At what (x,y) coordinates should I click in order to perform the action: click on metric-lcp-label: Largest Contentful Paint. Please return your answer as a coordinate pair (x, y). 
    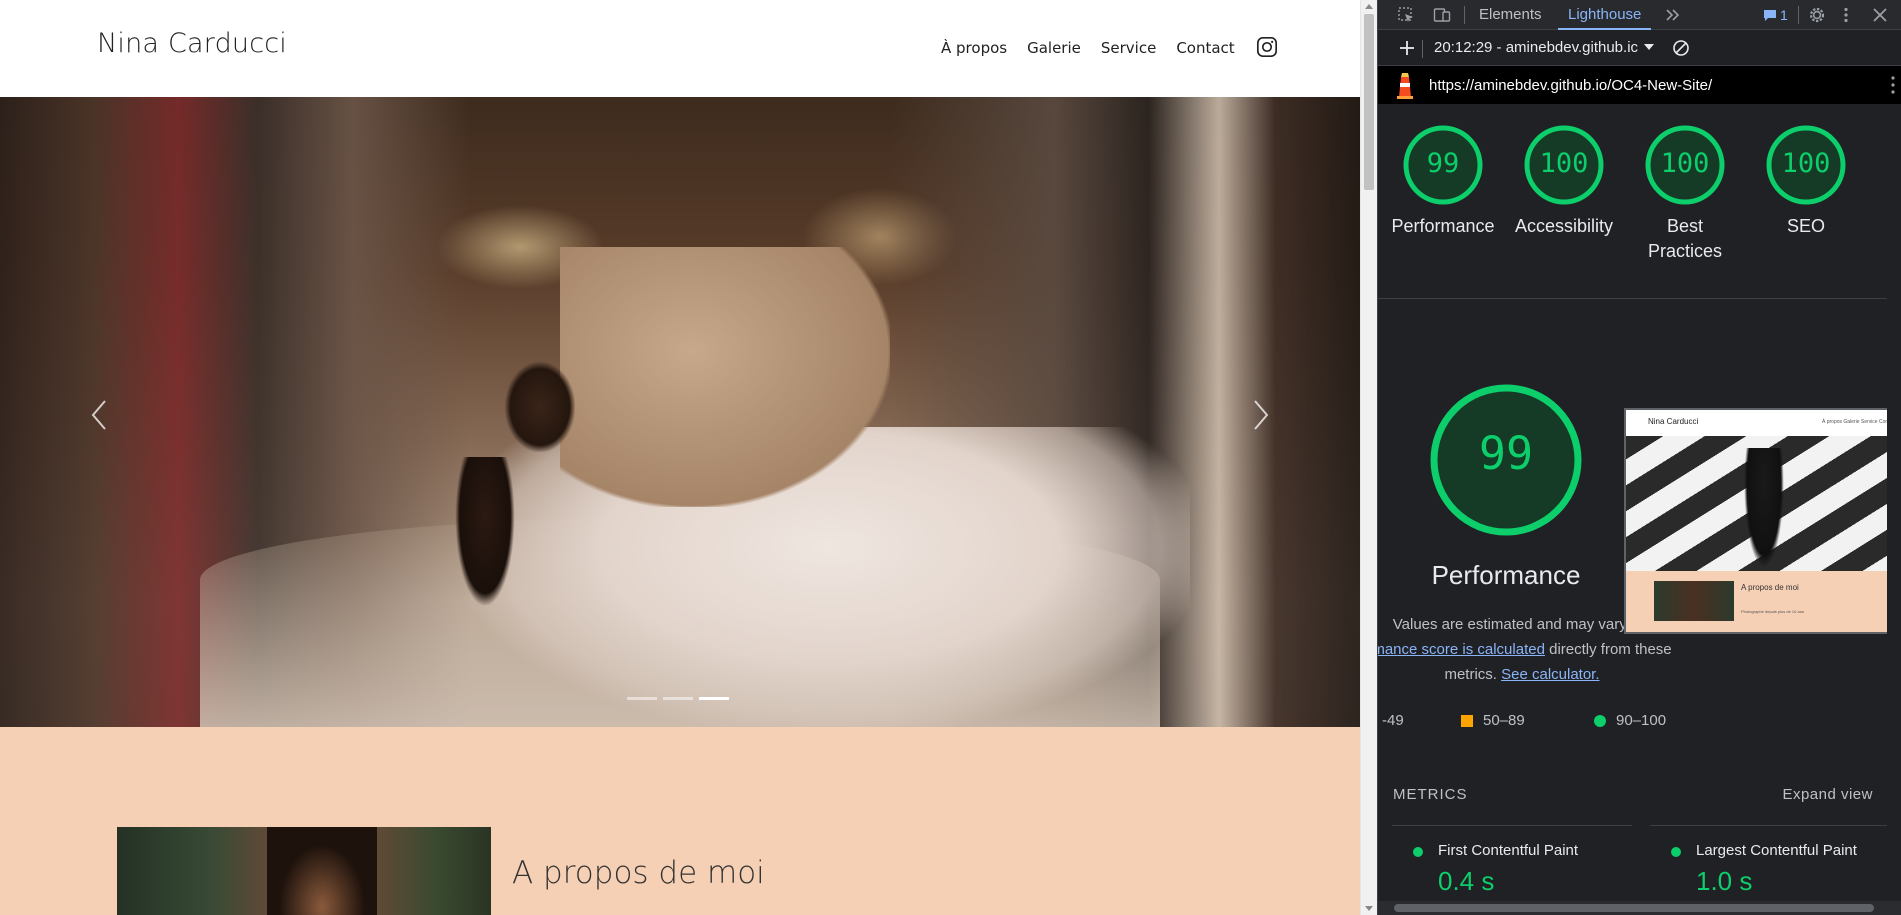
    Looking at the image, I should click on (1776, 850).